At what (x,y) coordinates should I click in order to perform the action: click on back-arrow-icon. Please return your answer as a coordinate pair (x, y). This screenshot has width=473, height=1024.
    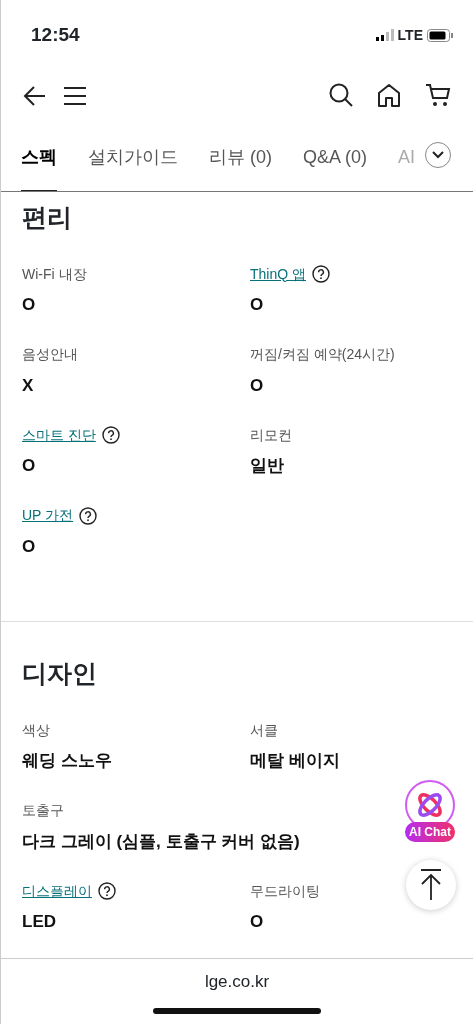
    Looking at the image, I should click on (35, 95).